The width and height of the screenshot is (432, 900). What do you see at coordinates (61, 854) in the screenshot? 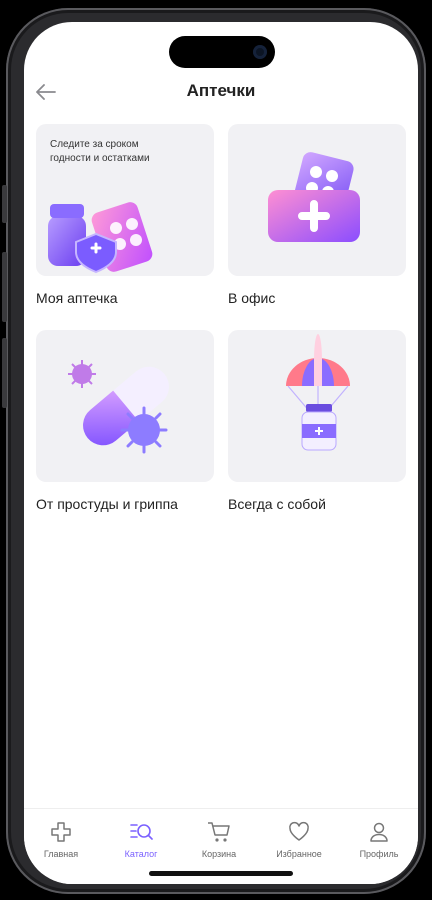
I see `tab-label: Главная` at bounding box center [61, 854].